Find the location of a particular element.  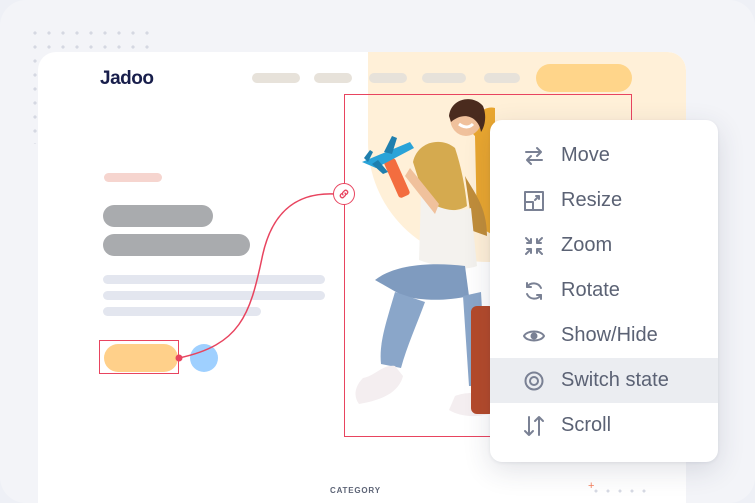

switch-state-icon is located at coordinates (534, 381).